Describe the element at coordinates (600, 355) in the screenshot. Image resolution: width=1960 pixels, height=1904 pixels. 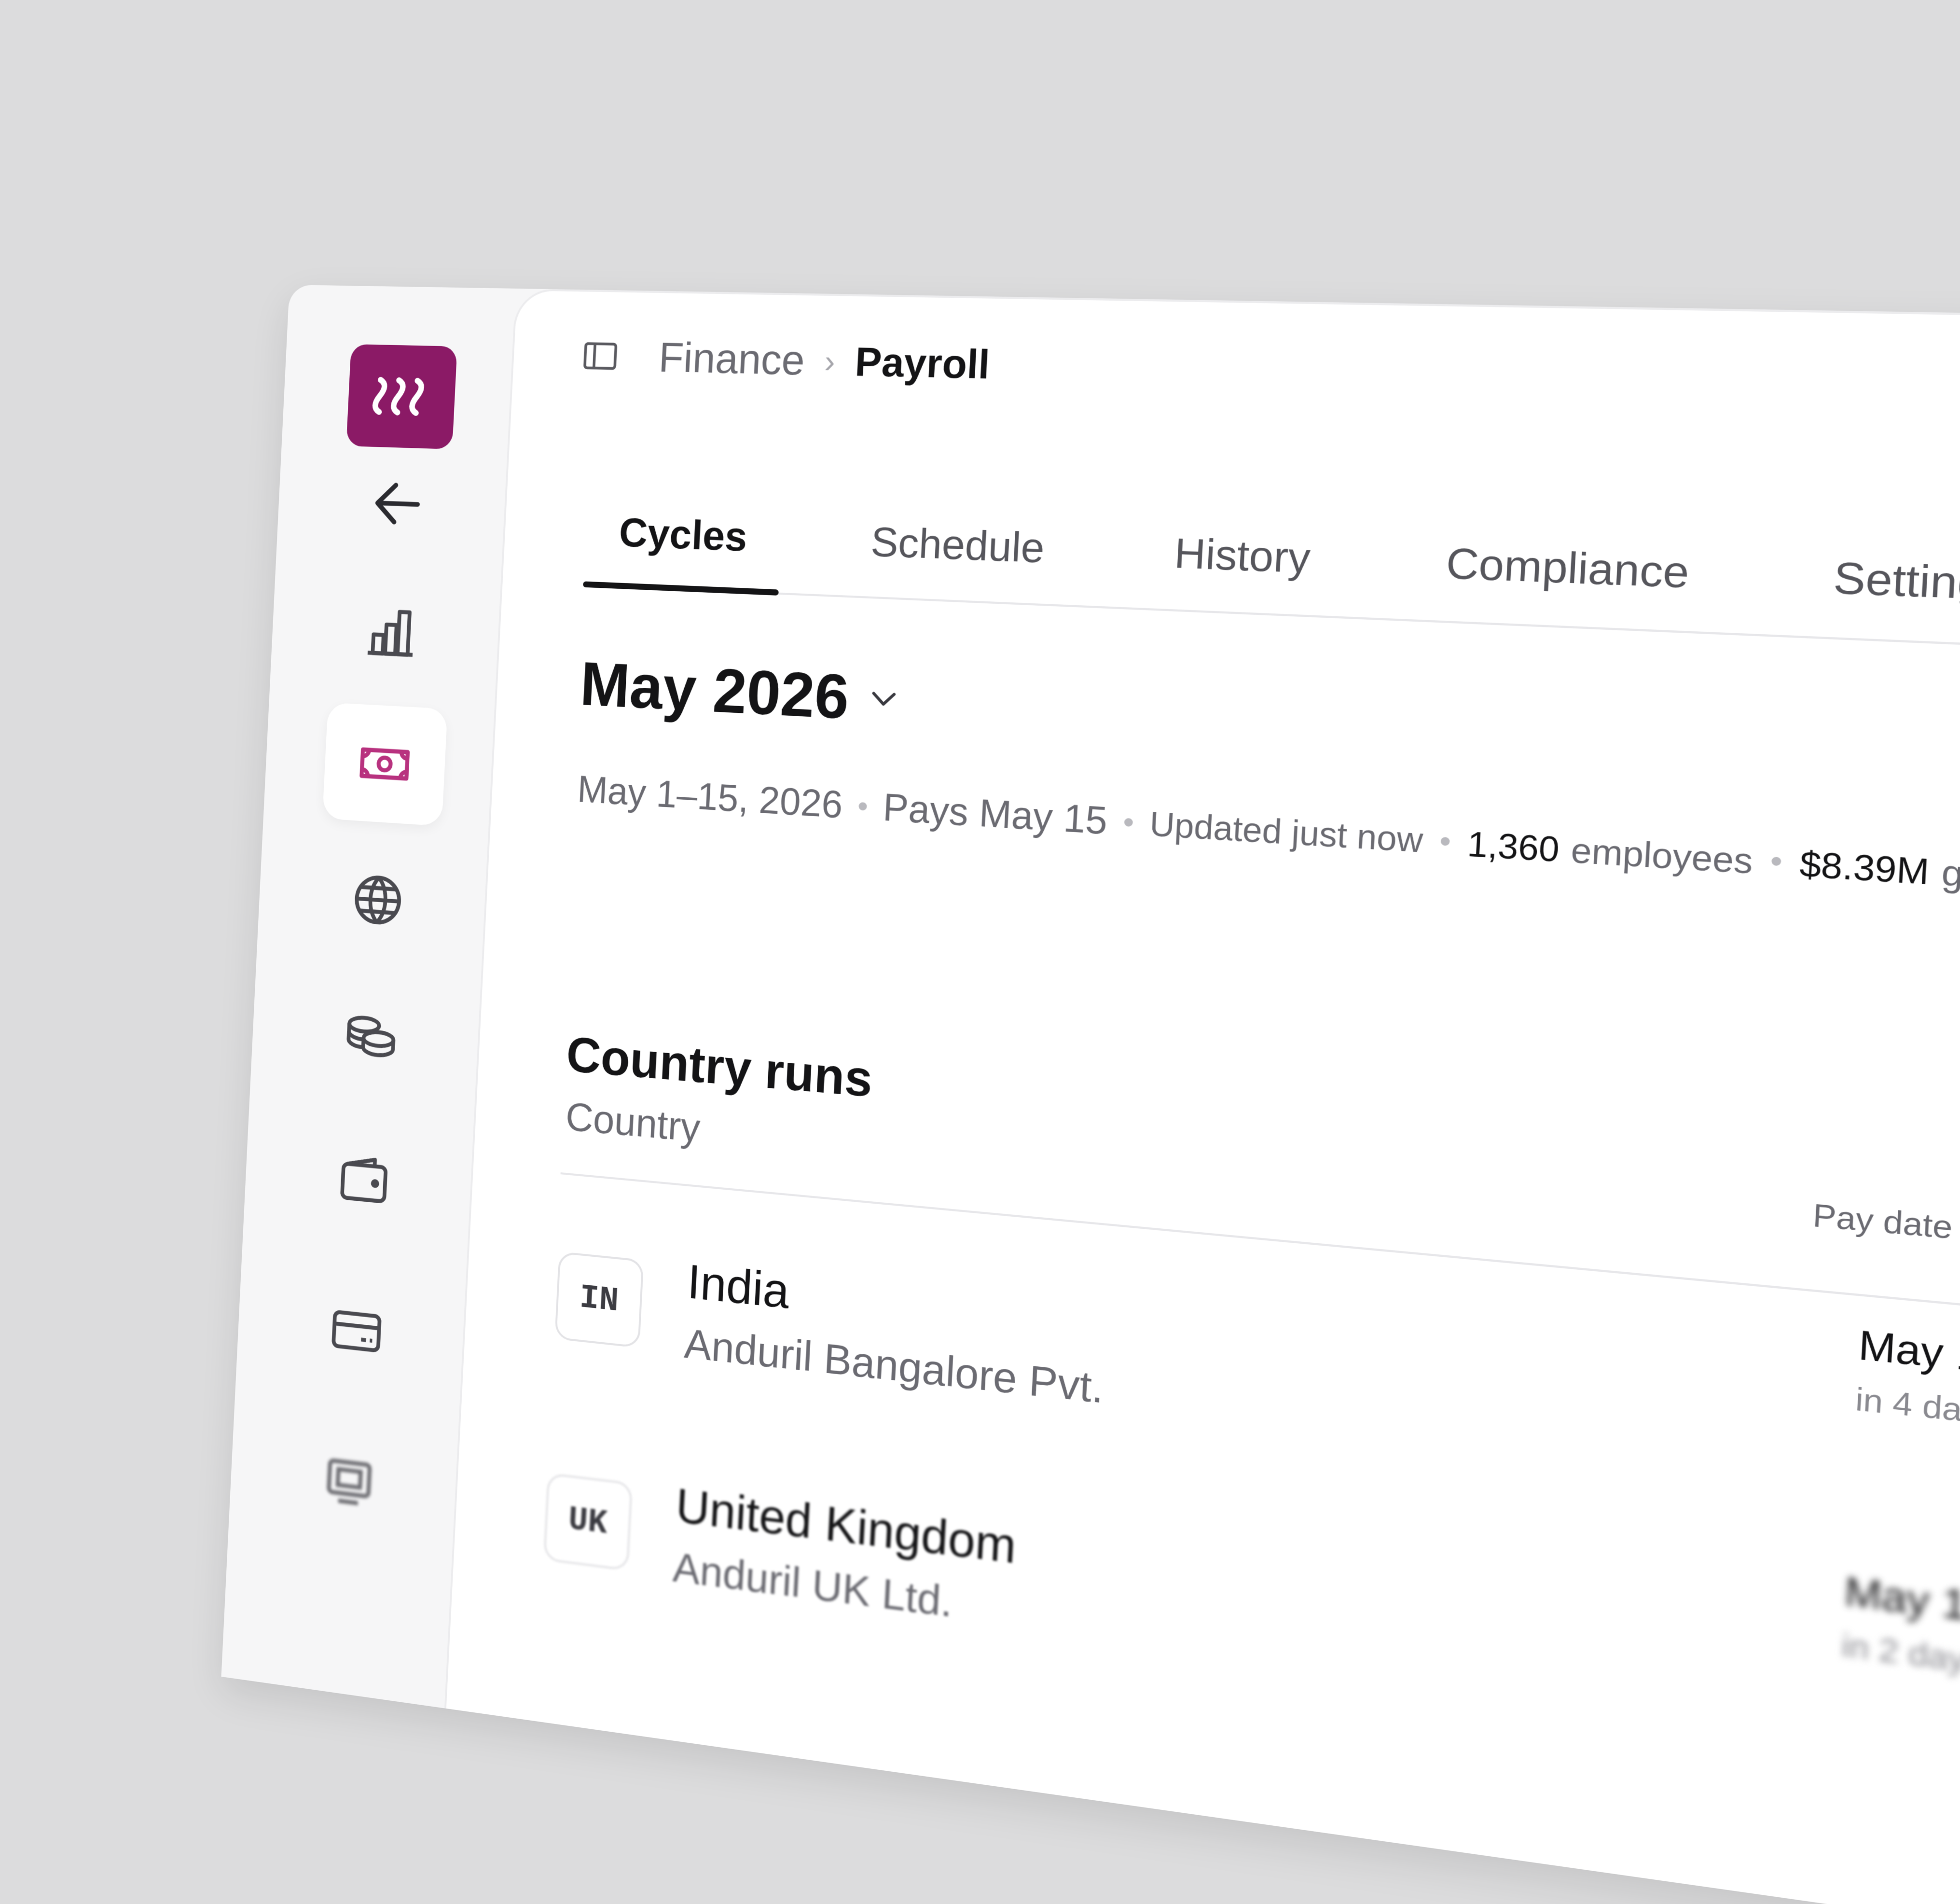
I see `sidebar-toggle-icon` at that location.